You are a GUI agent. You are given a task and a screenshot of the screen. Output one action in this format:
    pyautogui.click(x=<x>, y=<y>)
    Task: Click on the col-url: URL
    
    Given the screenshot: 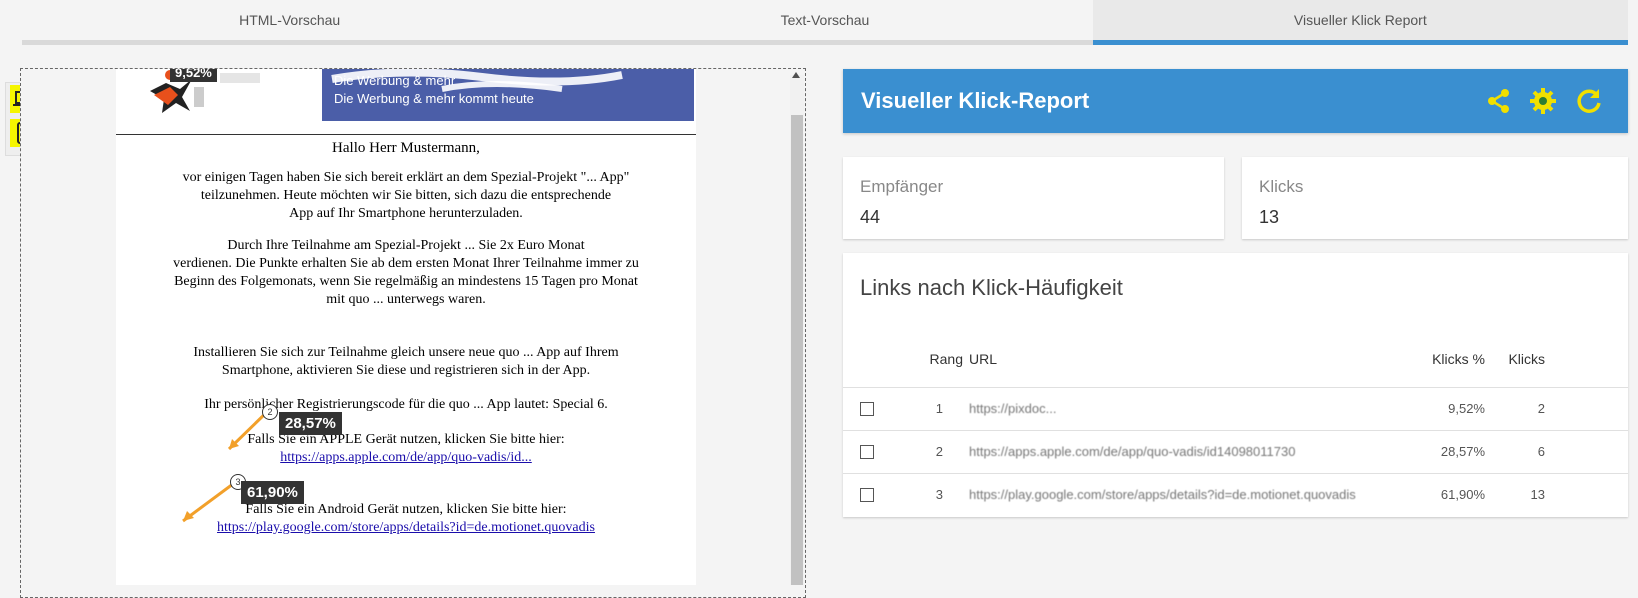 What is the action you would take?
    pyautogui.click(x=983, y=359)
    